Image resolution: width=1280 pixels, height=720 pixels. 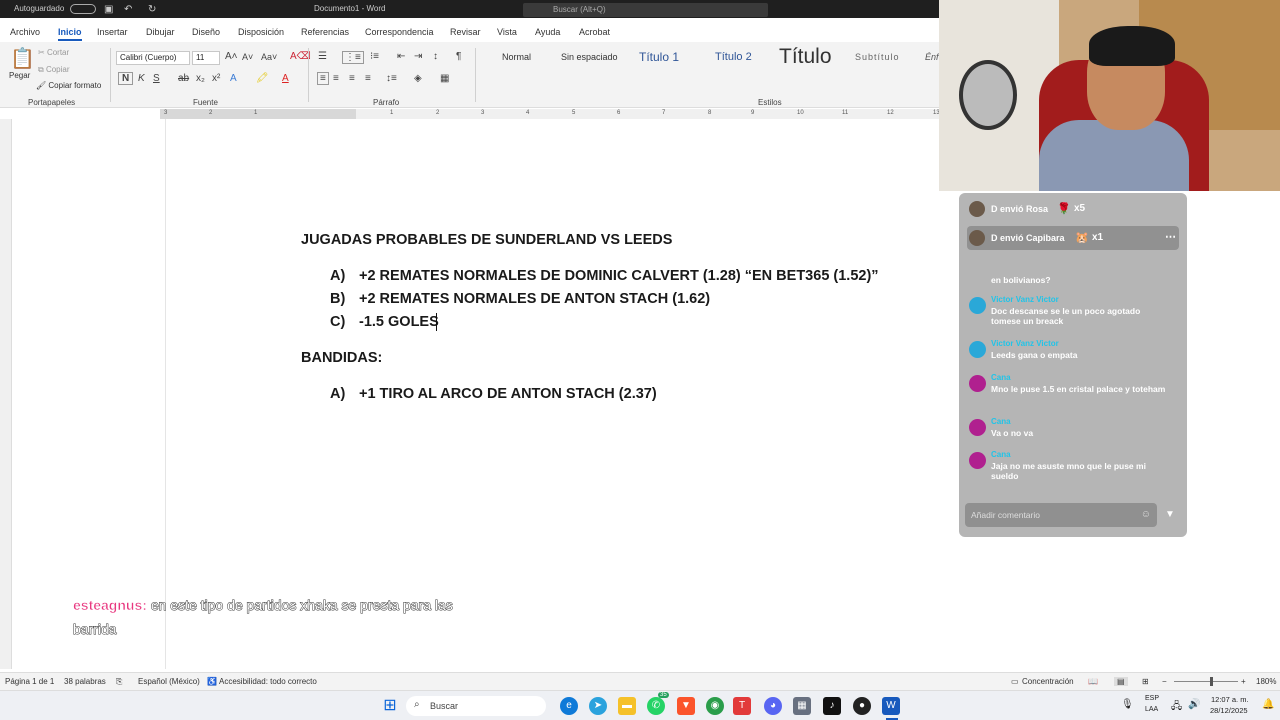 I want to click on style-subtitulo: Subtítulo, so click(x=877, y=57).